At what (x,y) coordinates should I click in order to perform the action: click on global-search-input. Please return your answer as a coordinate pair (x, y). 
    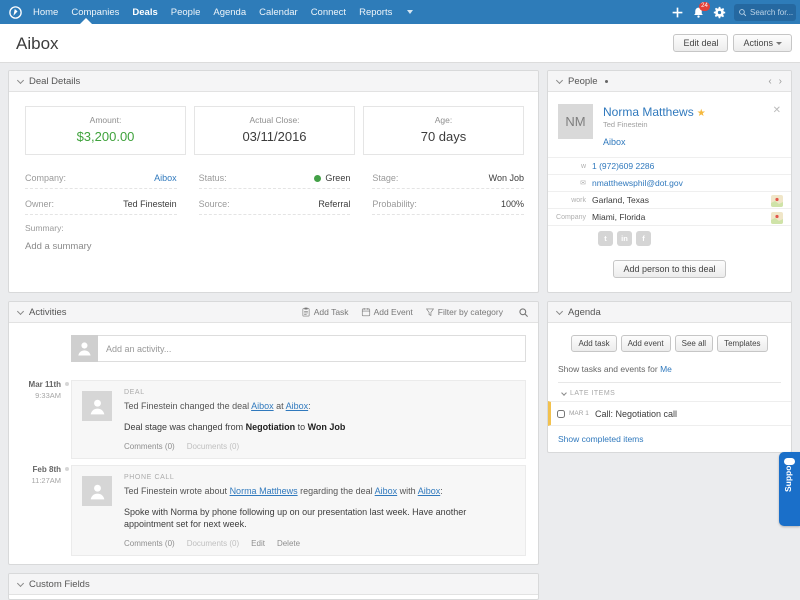
    Looking at the image, I should click on (772, 12).